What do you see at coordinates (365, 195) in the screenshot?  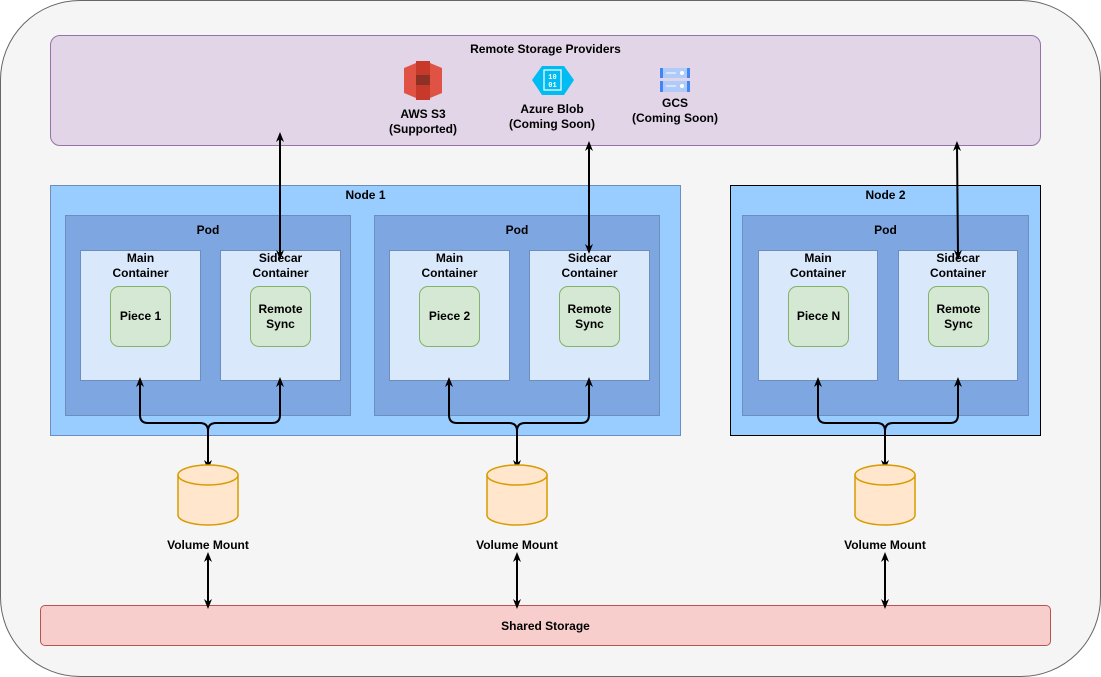 I see `node-title: Node 1` at bounding box center [365, 195].